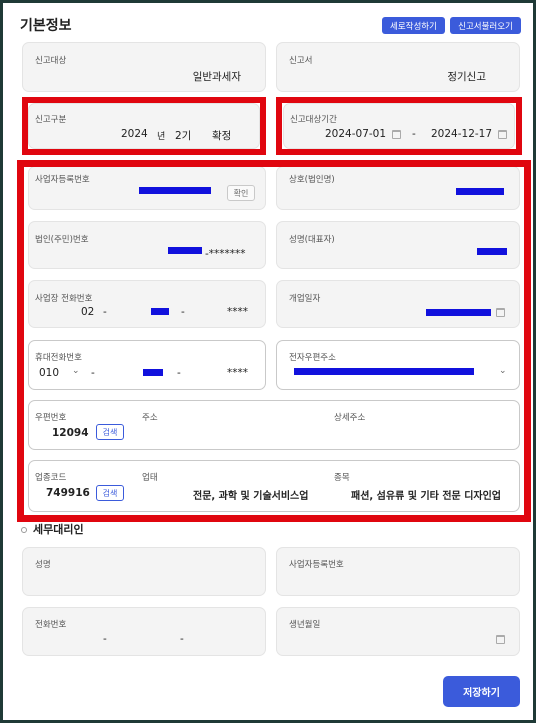 The height and width of the screenshot is (723, 536). I want to click on confirm-button: 확인, so click(241, 193).